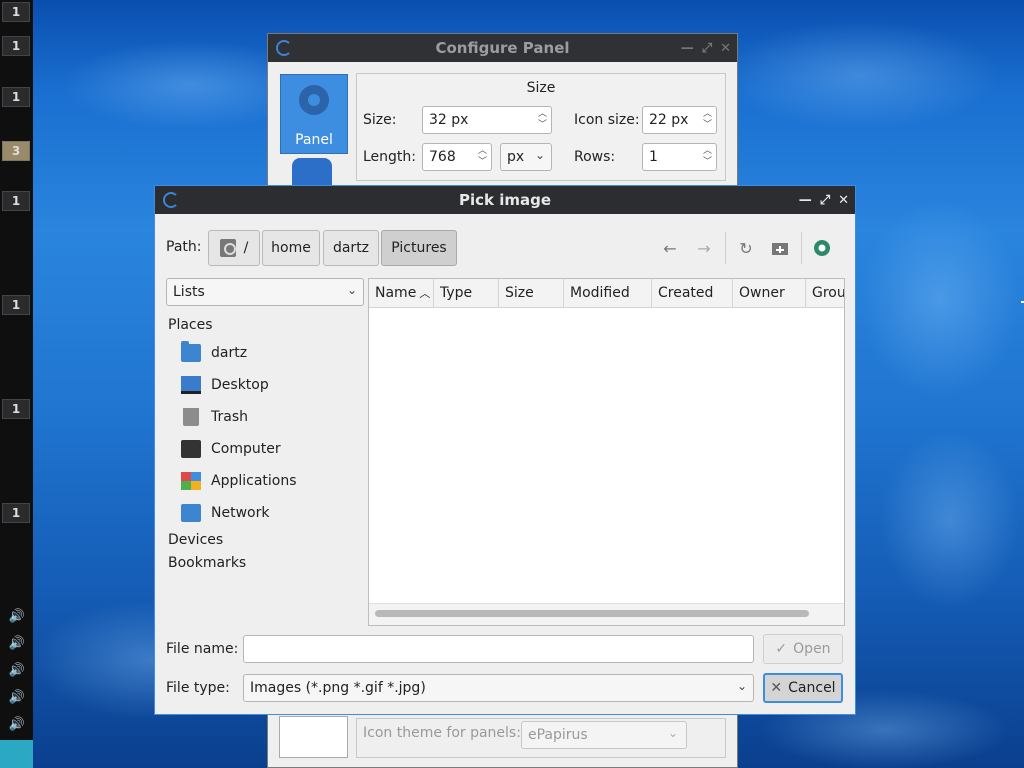  I want to click on trash-icon, so click(191, 417).